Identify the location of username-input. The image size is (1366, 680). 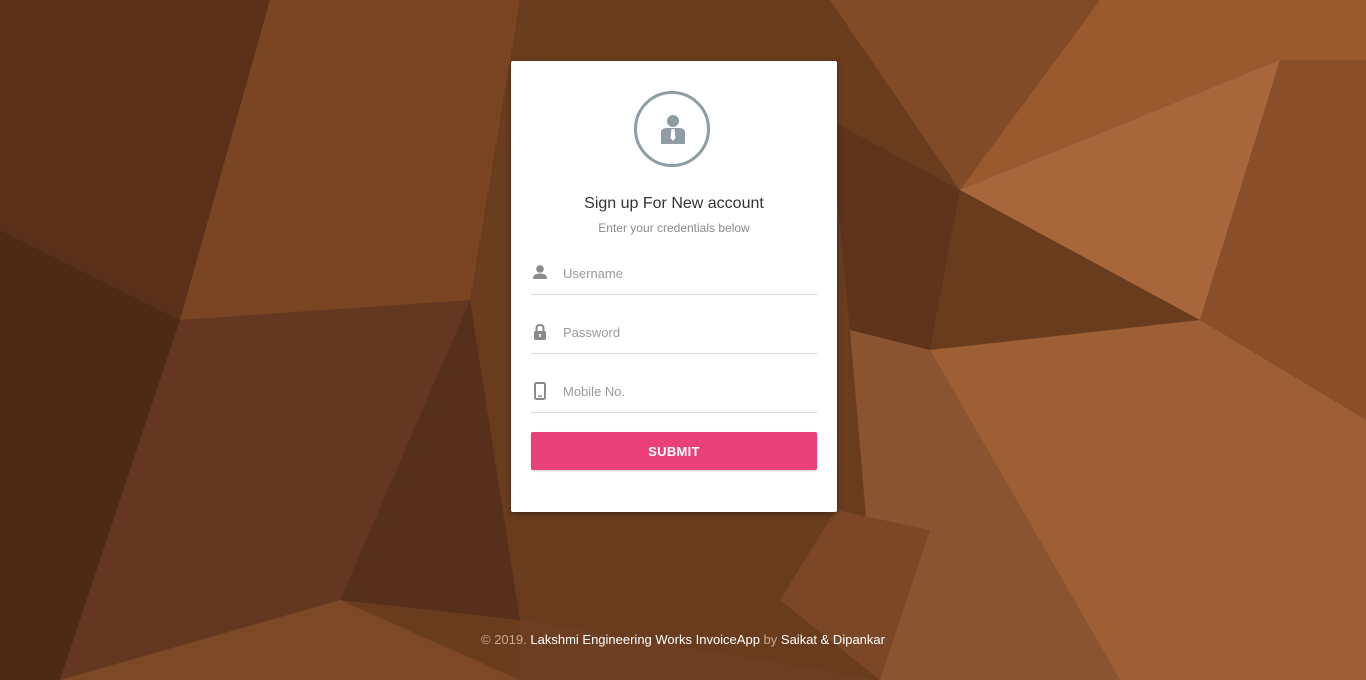
(688, 273).